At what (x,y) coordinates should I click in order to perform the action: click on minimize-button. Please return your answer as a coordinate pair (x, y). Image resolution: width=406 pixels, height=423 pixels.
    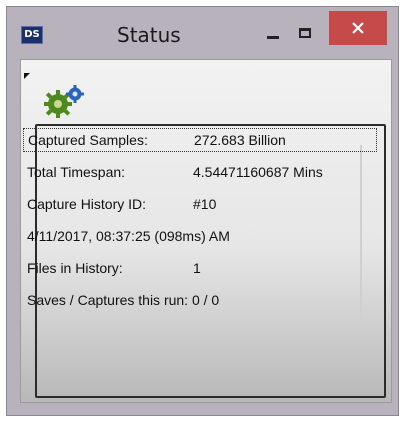
    Looking at the image, I should click on (274, 34).